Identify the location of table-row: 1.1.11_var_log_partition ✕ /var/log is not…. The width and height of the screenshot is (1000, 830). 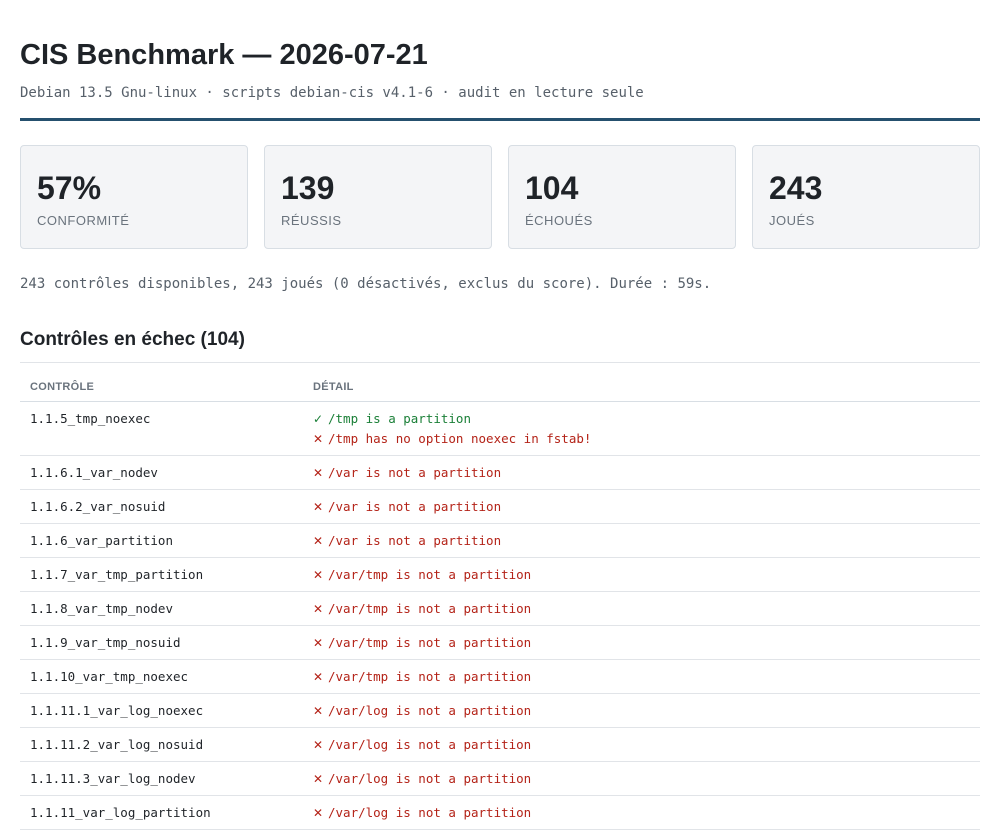
(500, 812).